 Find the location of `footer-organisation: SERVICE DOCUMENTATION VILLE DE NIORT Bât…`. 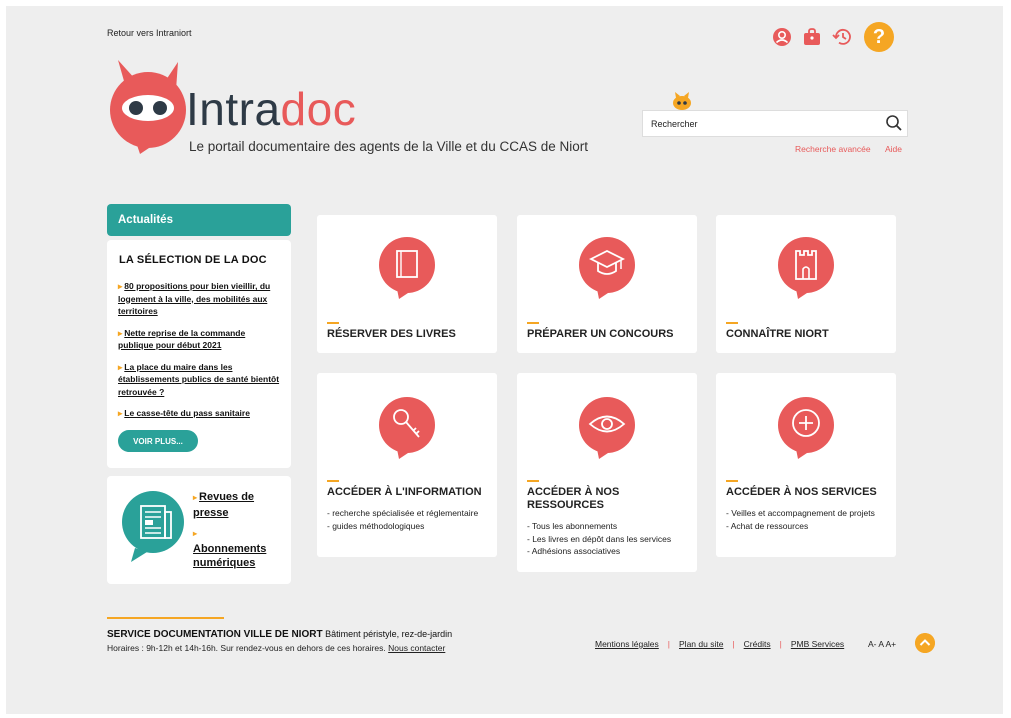

footer-organisation: SERVICE DOCUMENTATION VILLE DE NIORT Bât… is located at coordinates (280, 634).